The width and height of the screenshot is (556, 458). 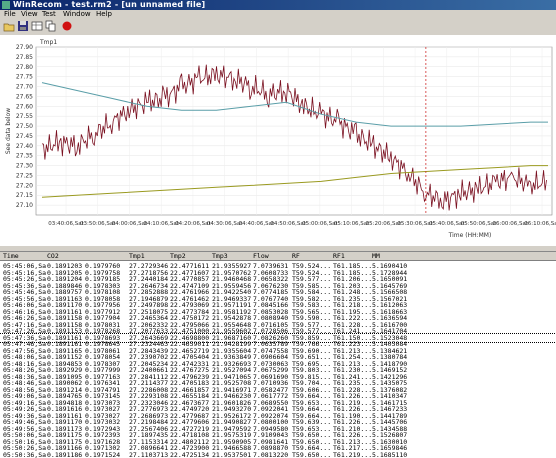 What do you see at coordinates (278, 256) in the screenshot?
I see `table-header: Time CO2 Tmp1 Tmp2 Tmp3 Flow RF RF1 MM` at bounding box center [278, 256].